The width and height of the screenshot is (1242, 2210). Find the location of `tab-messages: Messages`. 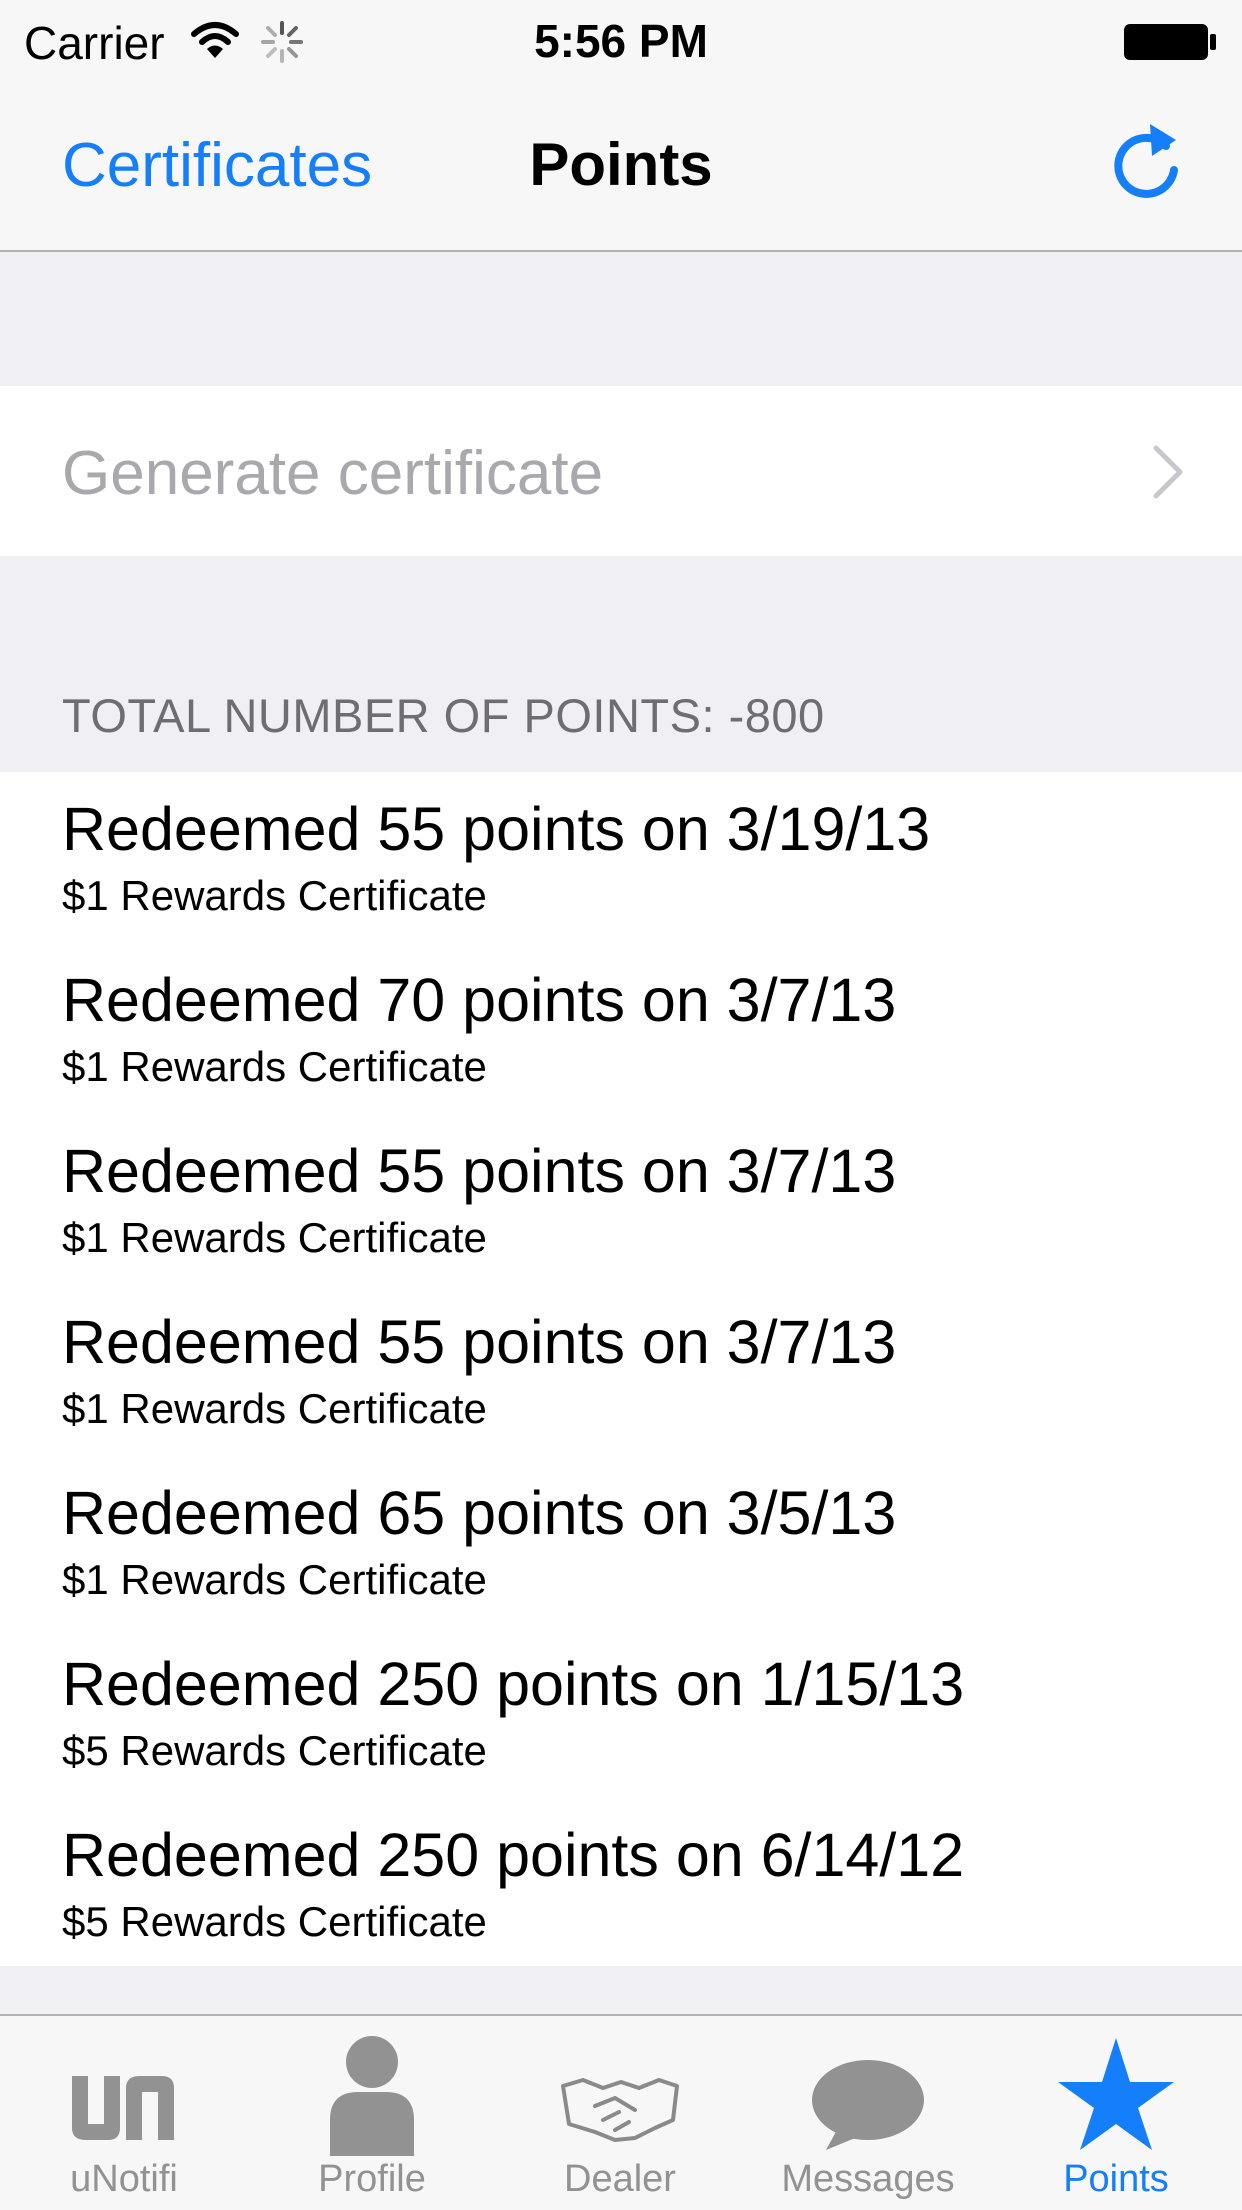

tab-messages: Messages is located at coordinates (868, 2113).